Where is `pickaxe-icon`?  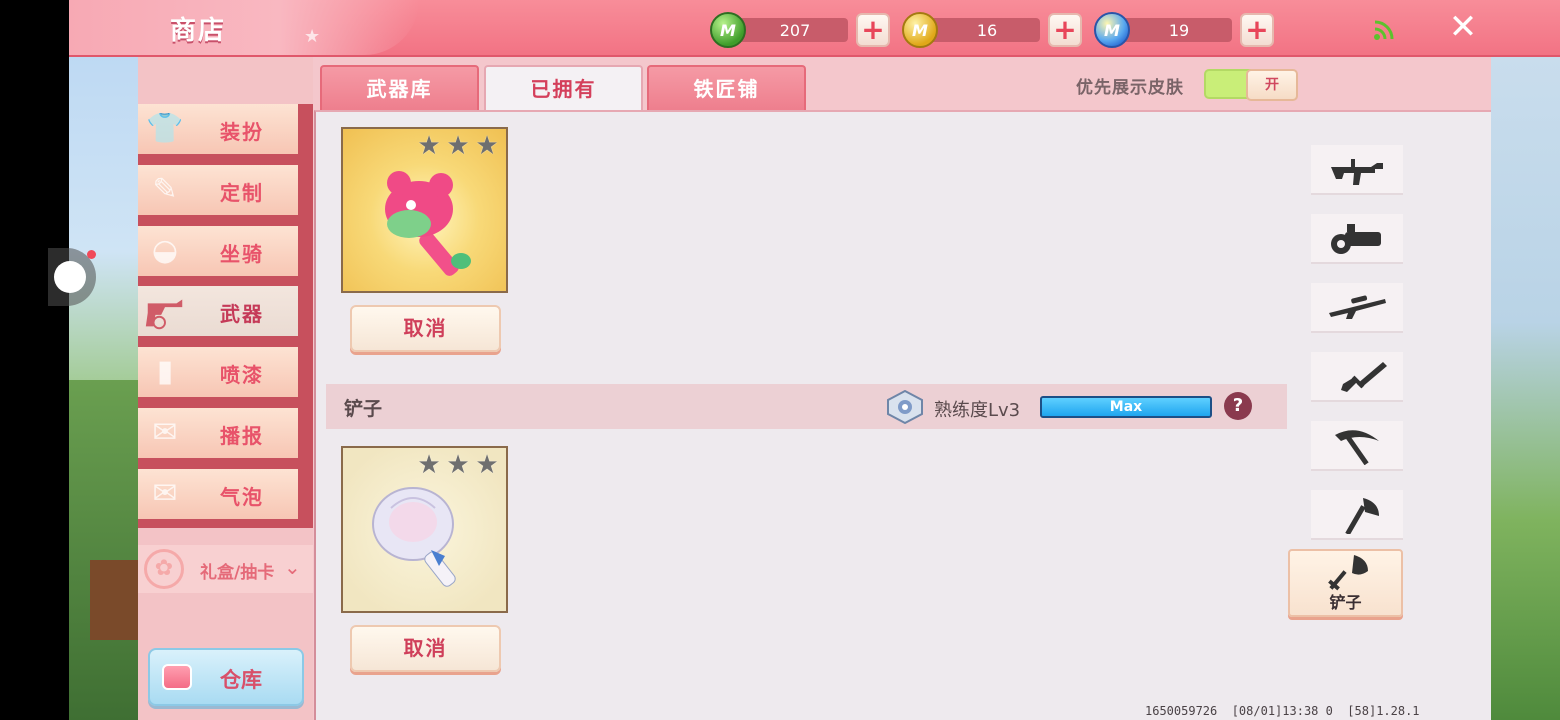 pickaxe-icon is located at coordinates (1357, 447).